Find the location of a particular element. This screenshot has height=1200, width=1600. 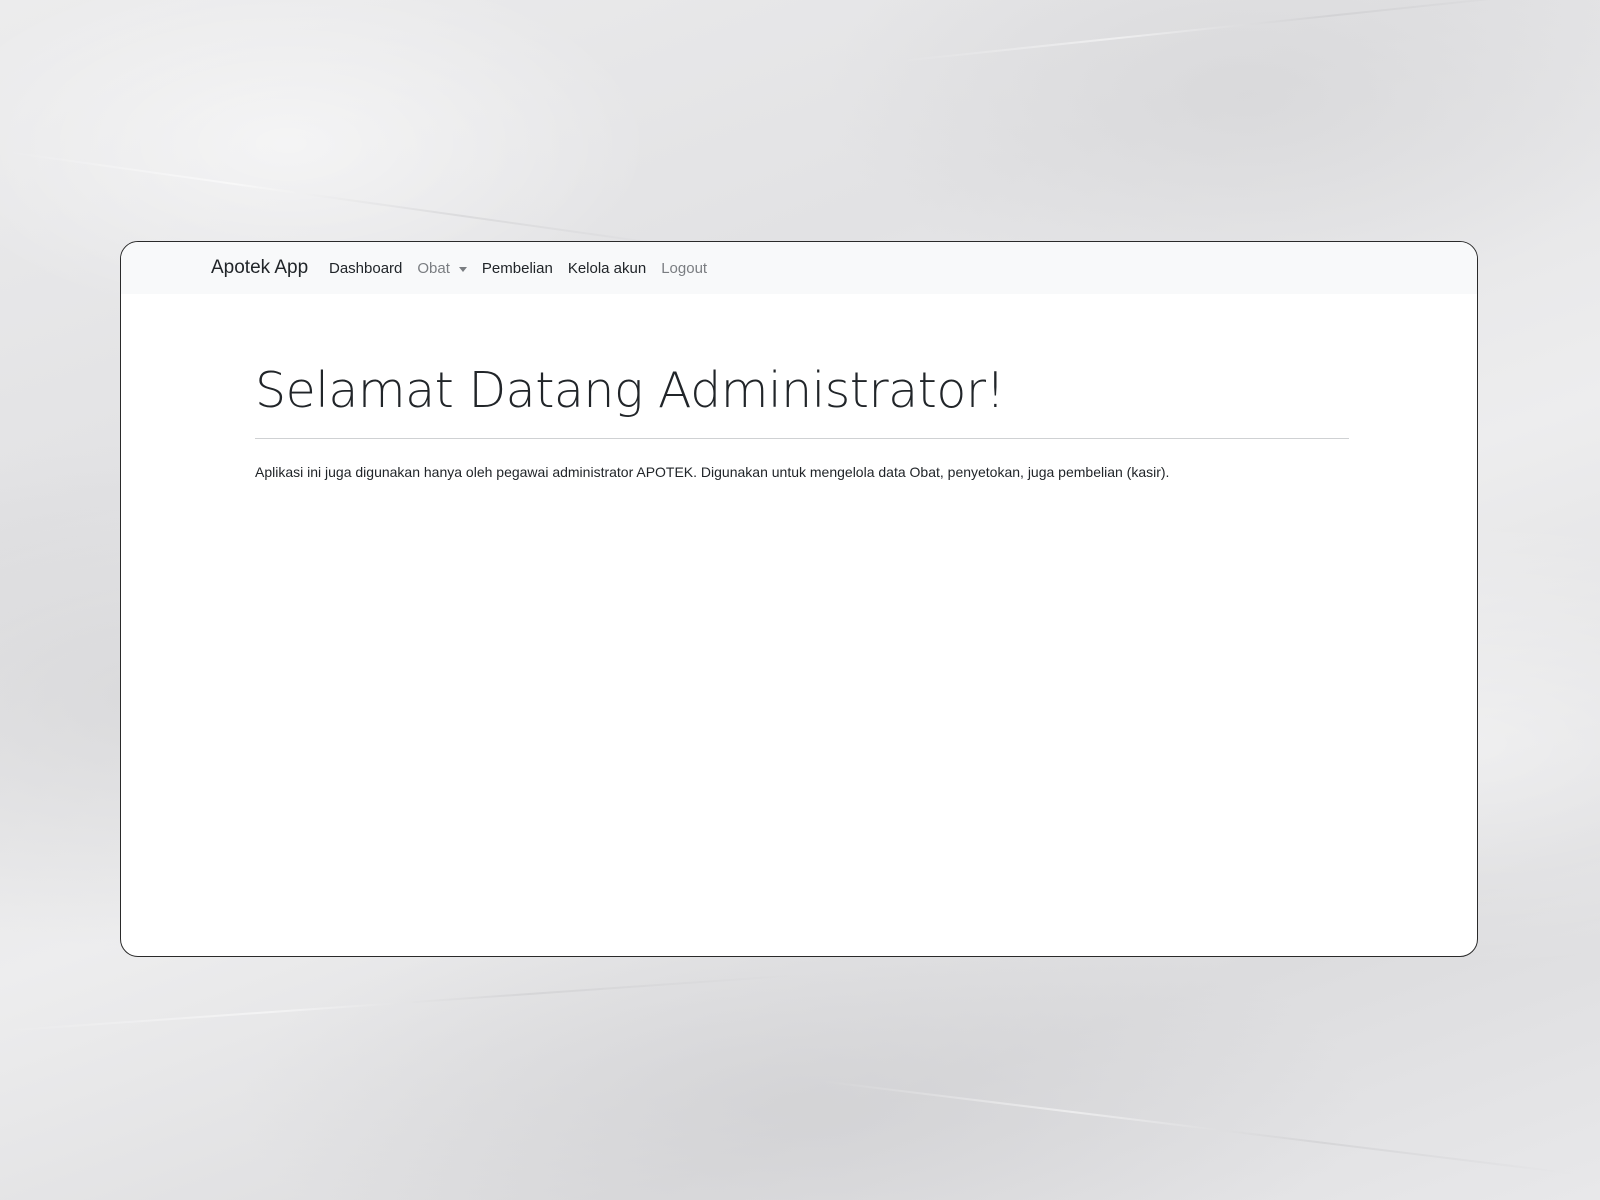

nav-item-obat-dropdown: Obat is located at coordinates (442, 268).